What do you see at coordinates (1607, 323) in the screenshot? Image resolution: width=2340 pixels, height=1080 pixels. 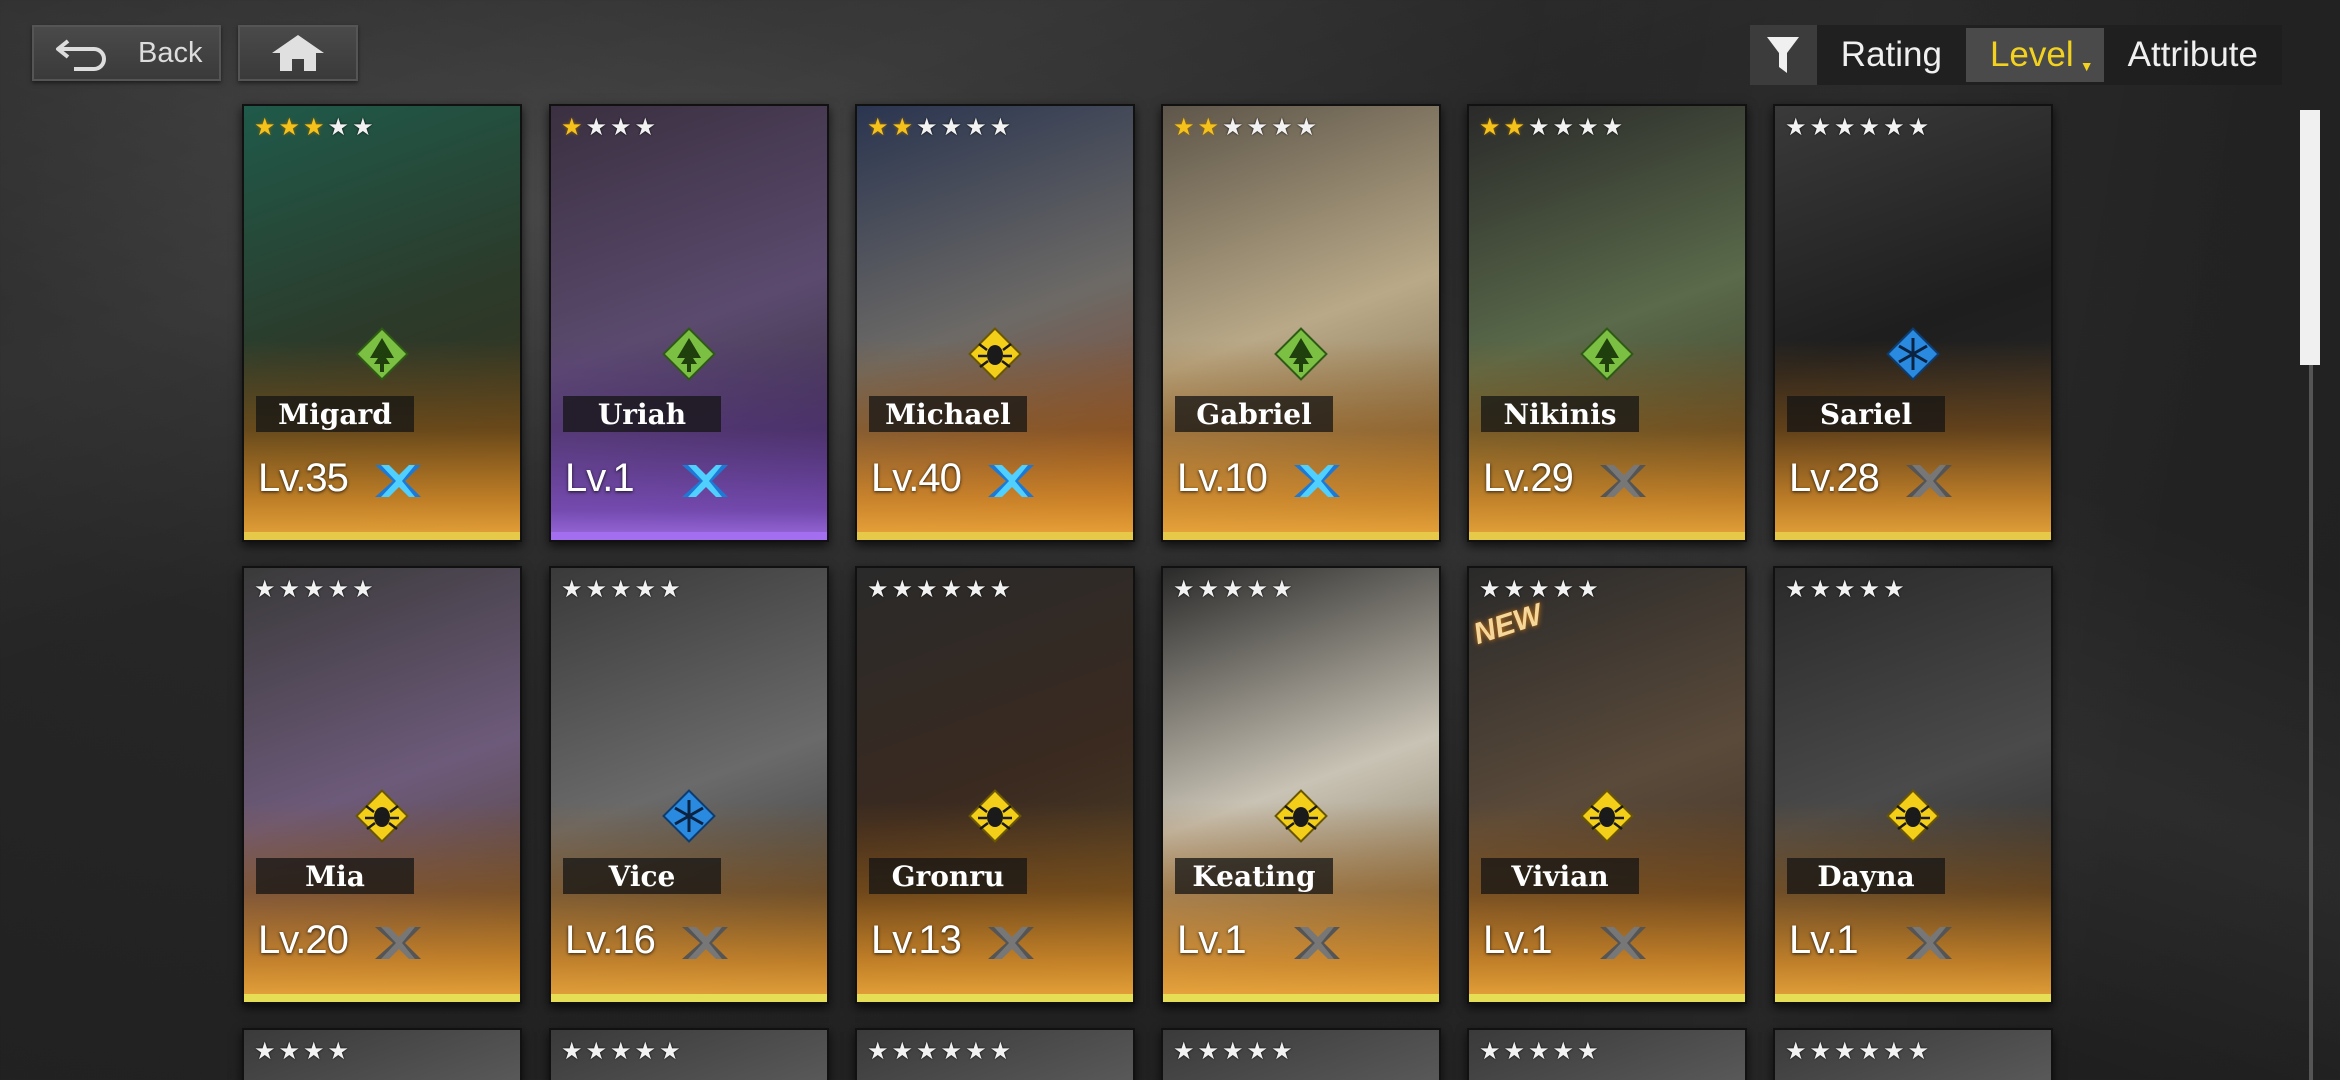 I see `character-card: ★ ★ ★ ★ ★ ★ Nikinis Lv.29` at bounding box center [1607, 323].